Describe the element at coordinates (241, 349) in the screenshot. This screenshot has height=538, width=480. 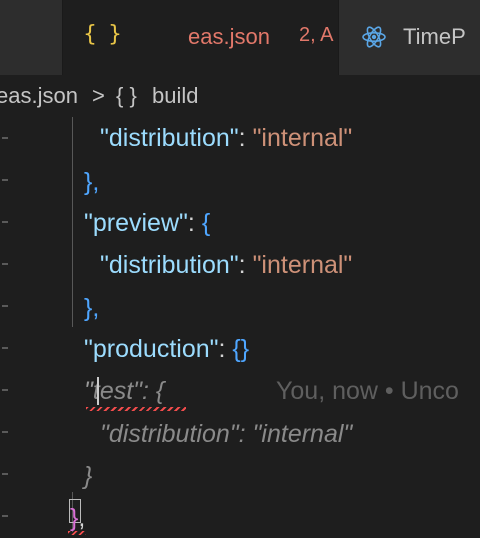
I see `json-bracket: {}` at that location.